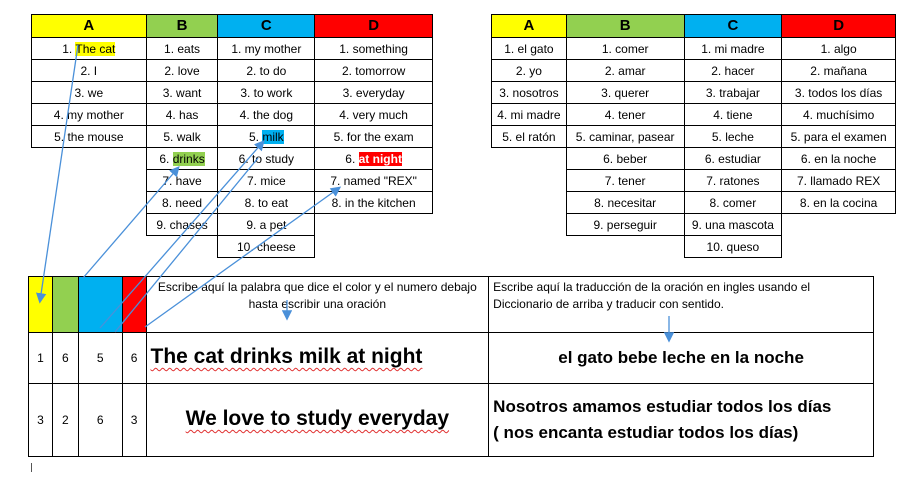 Image resolution: width=916 pixels, height=487 pixels. Describe the element at coordinates (69, 48) in the screenshot. I see `eng-a1-prefix: 1.` at that location.